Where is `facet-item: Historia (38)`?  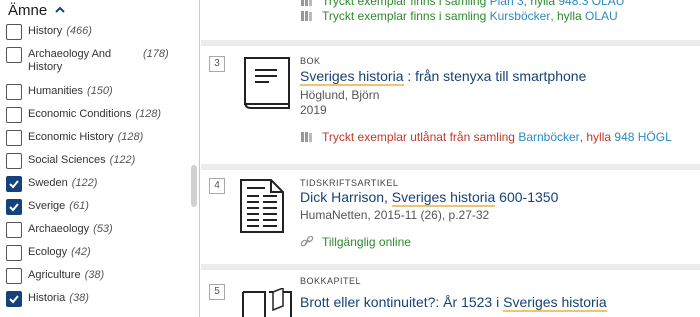
facet-item: Historia (38) is located at coordinates (96, 300).